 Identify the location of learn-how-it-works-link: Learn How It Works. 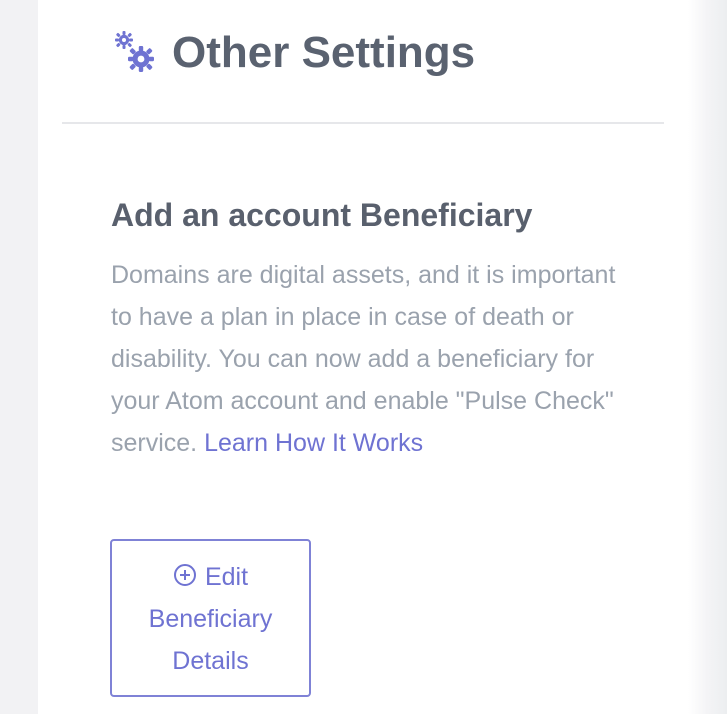
(313, 443).